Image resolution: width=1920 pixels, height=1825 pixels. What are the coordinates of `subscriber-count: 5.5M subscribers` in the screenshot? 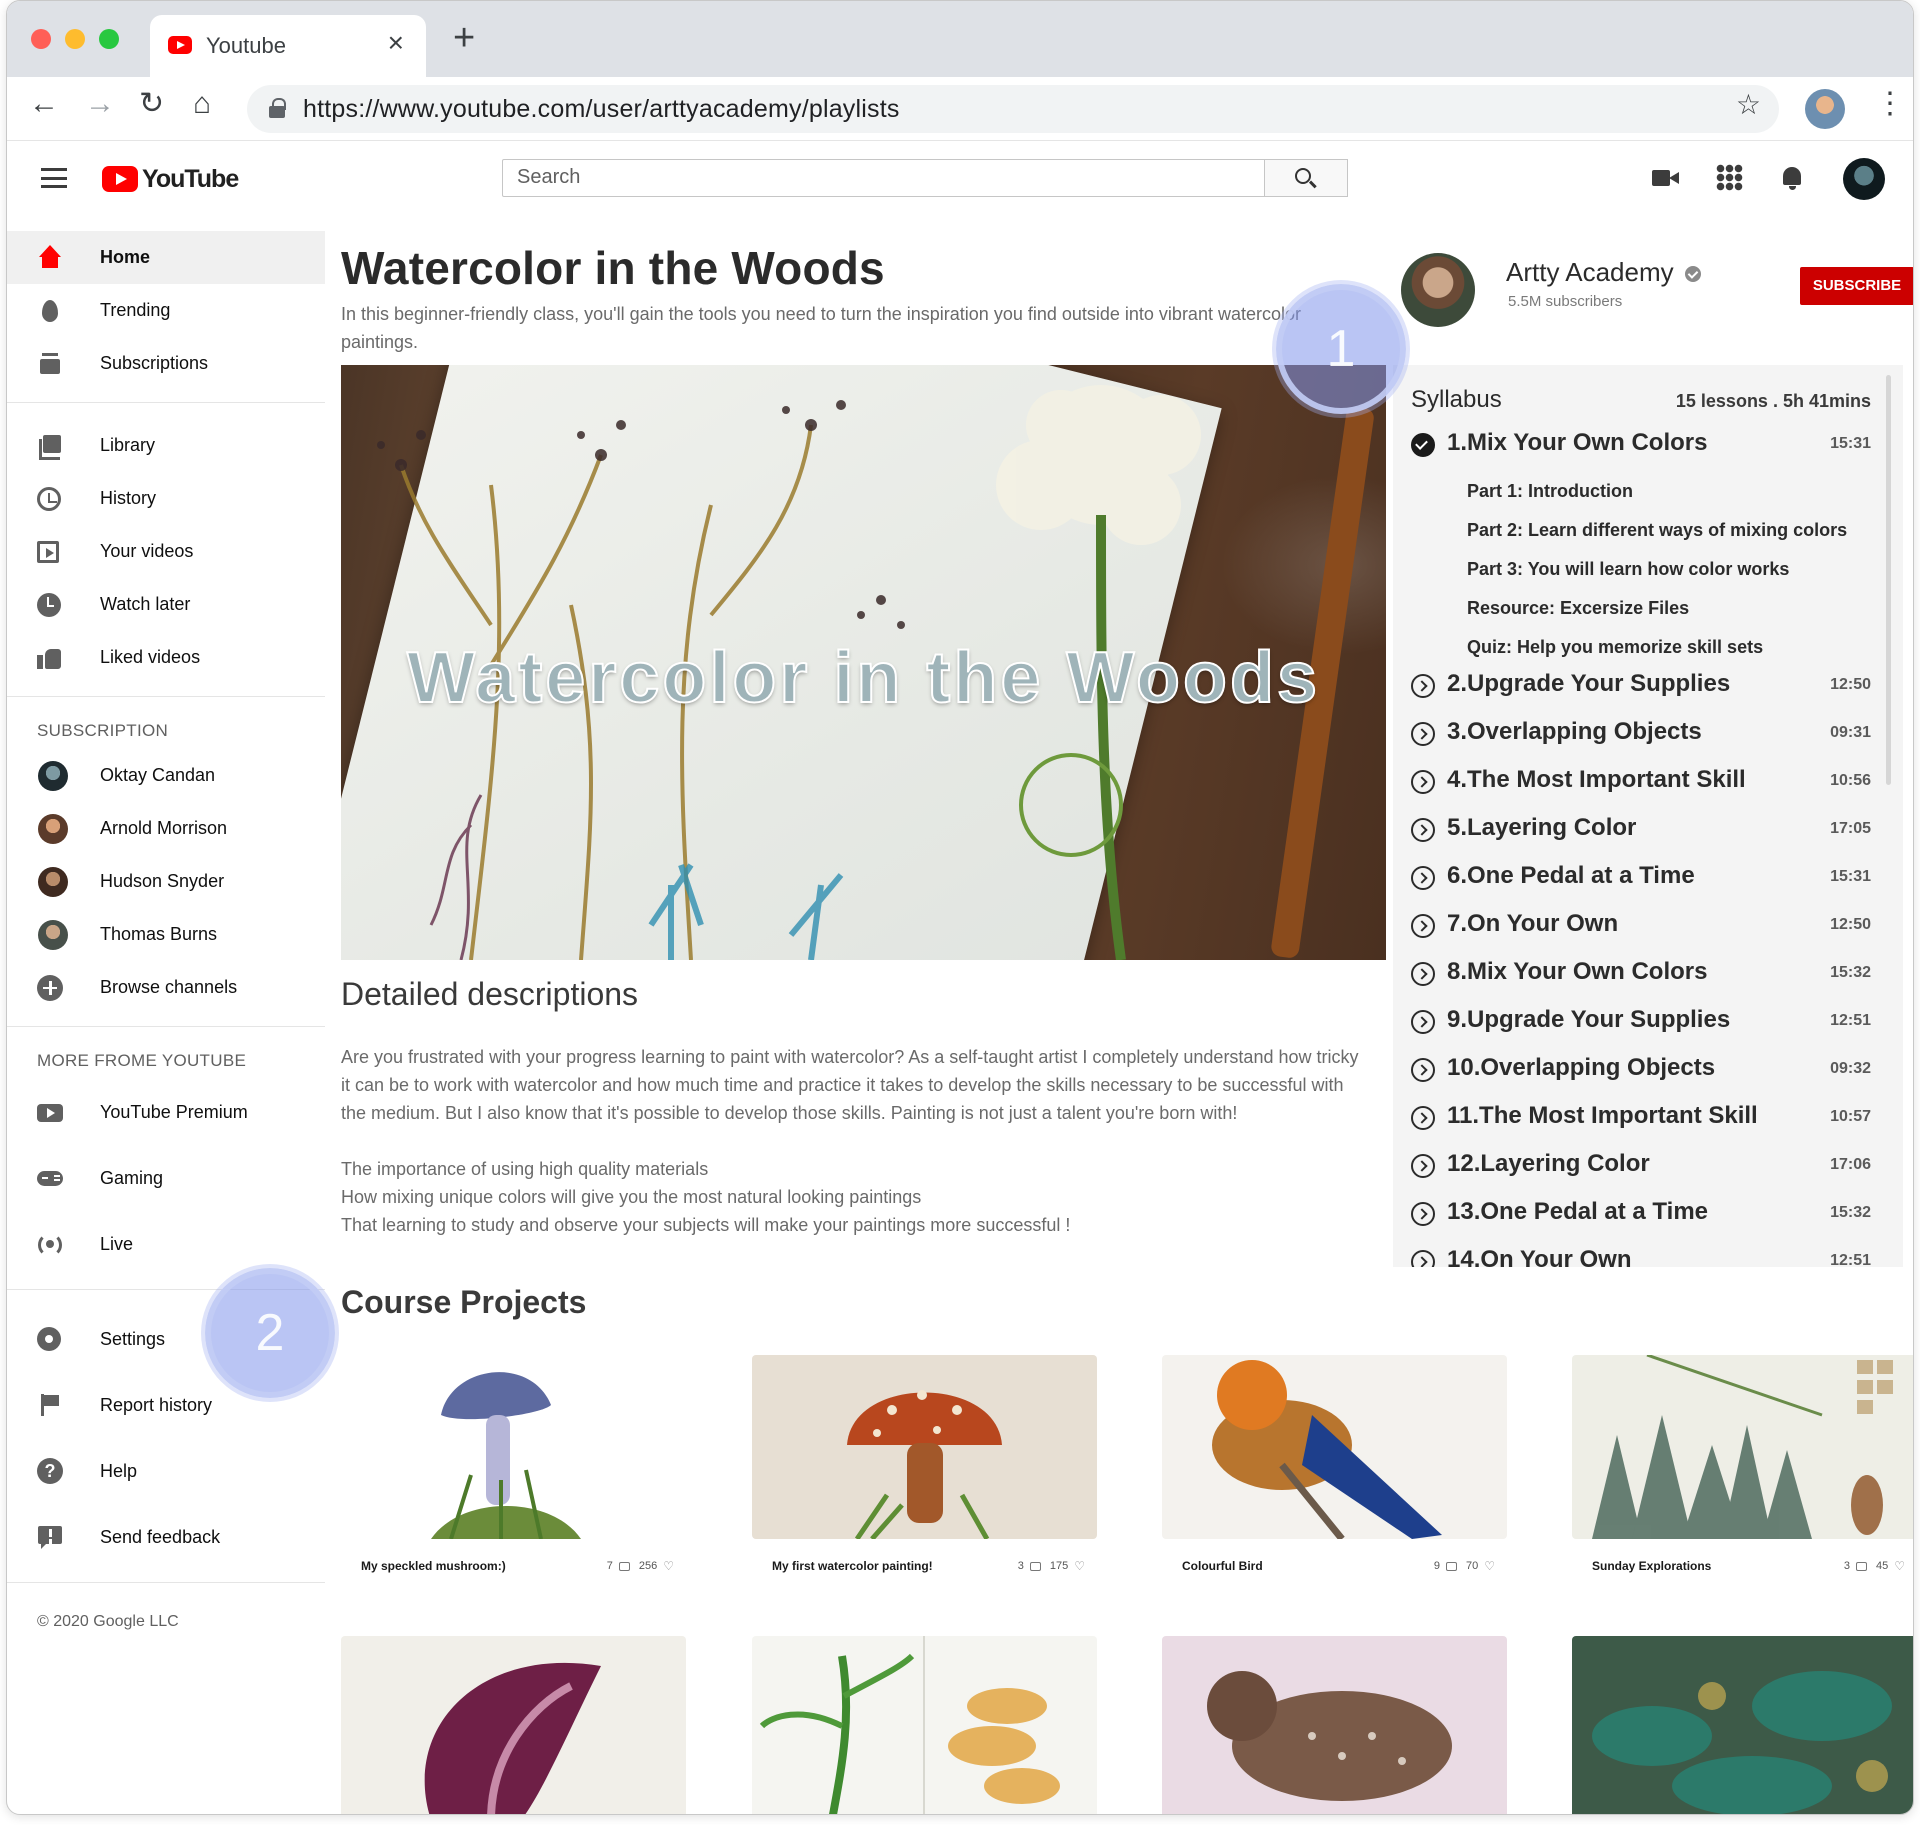 It's located at (1565, 301).